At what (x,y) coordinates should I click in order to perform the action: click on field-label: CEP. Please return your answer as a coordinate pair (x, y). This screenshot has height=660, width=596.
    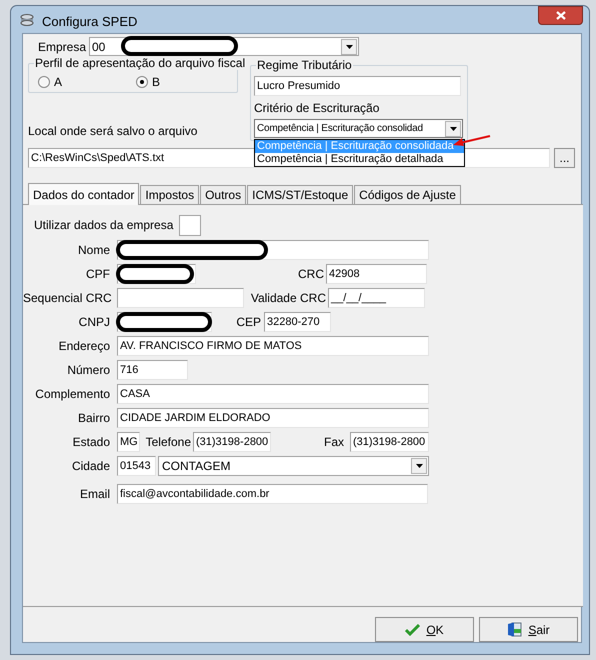
    Looking at the image, I should click on (248, 322).